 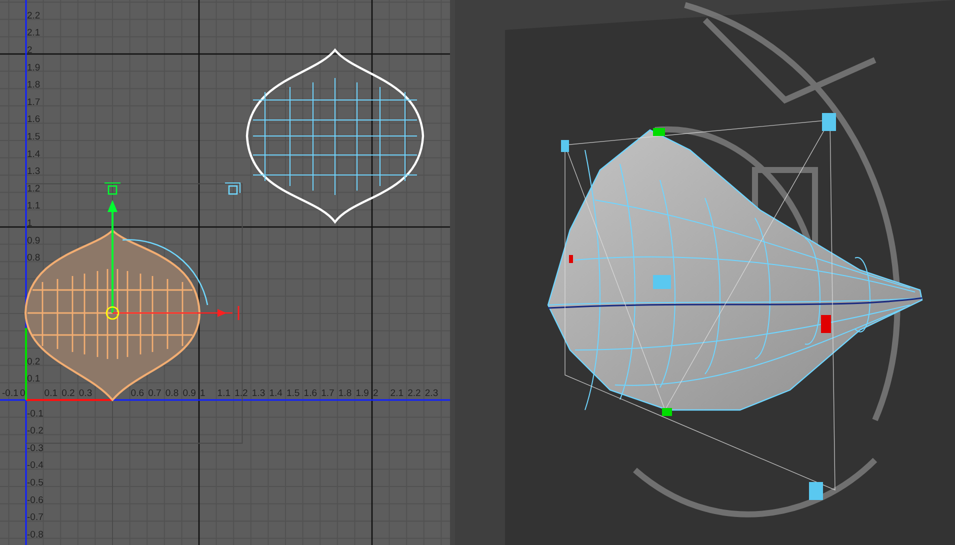 What do you see at coordinates (35, 518) in the screenshot?
I see `axis-label: -0.7` at bounding box center [35, 518].